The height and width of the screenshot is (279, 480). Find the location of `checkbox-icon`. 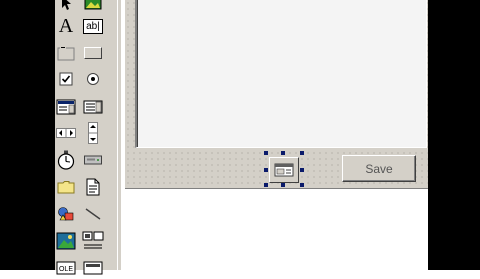

checkbox-icon is located at coordinates (66, 79).